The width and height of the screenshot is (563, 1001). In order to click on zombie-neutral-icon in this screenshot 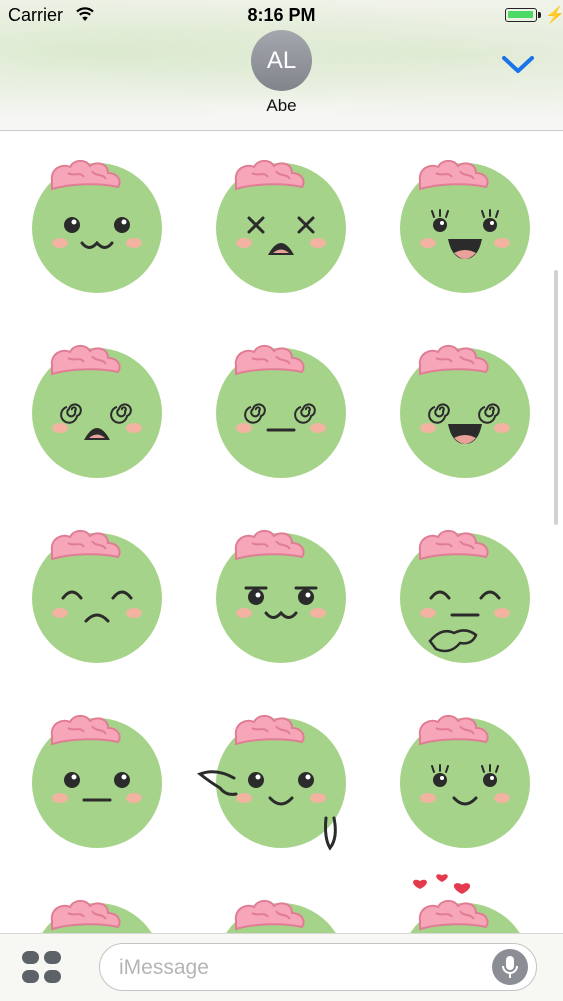, I will do `click(97, 781)`.